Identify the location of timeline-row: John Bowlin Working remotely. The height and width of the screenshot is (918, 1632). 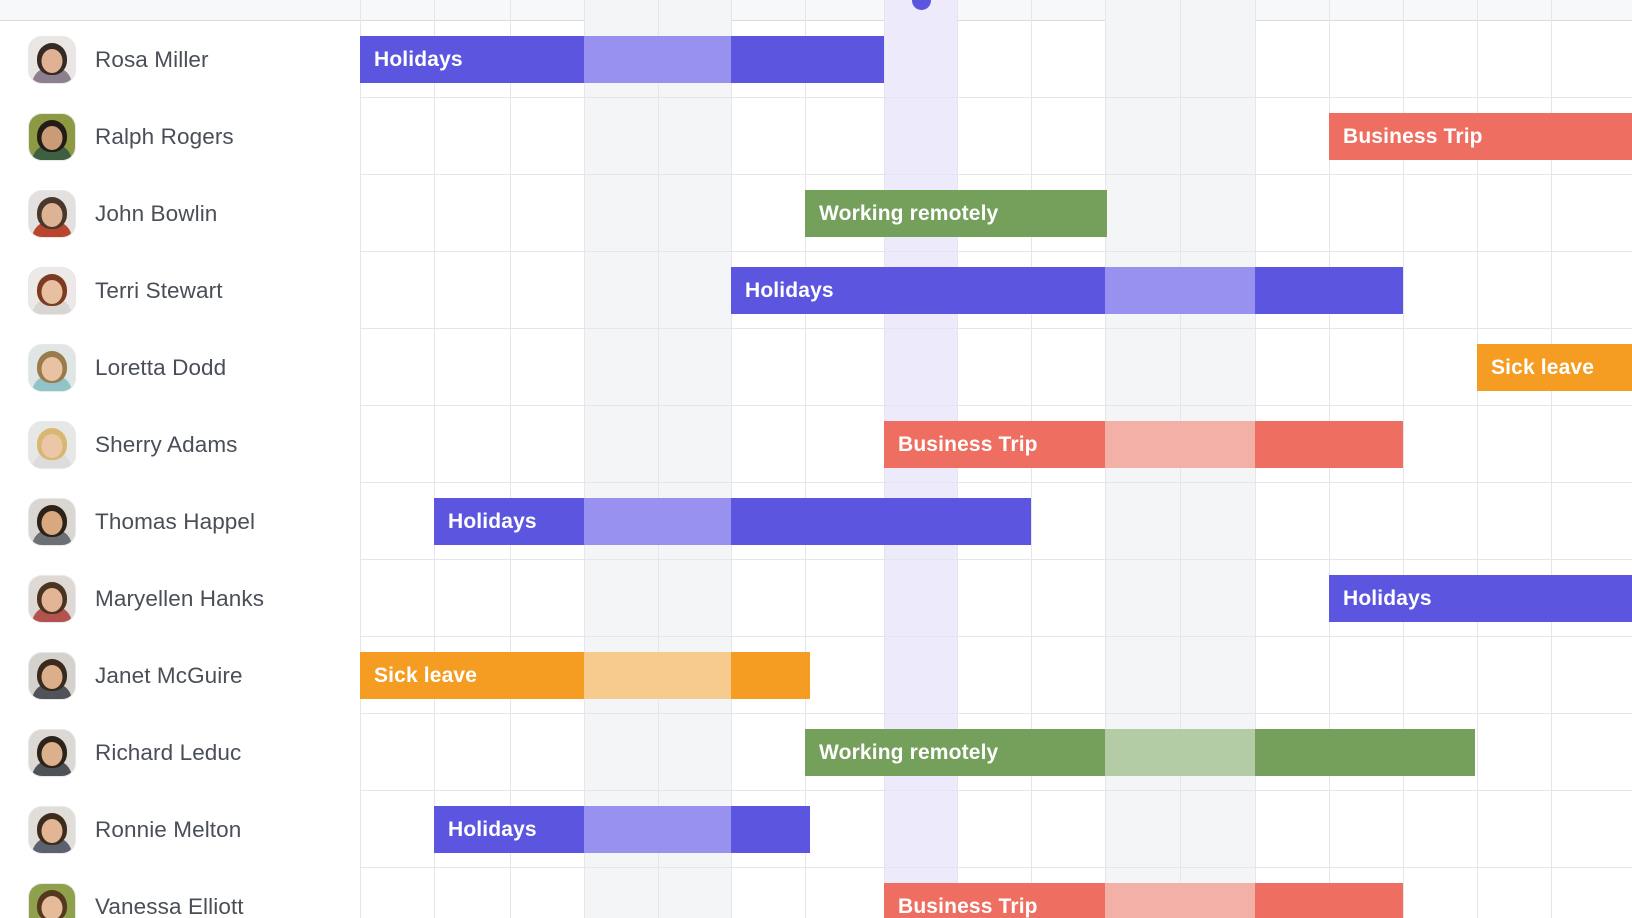
(816, 213).